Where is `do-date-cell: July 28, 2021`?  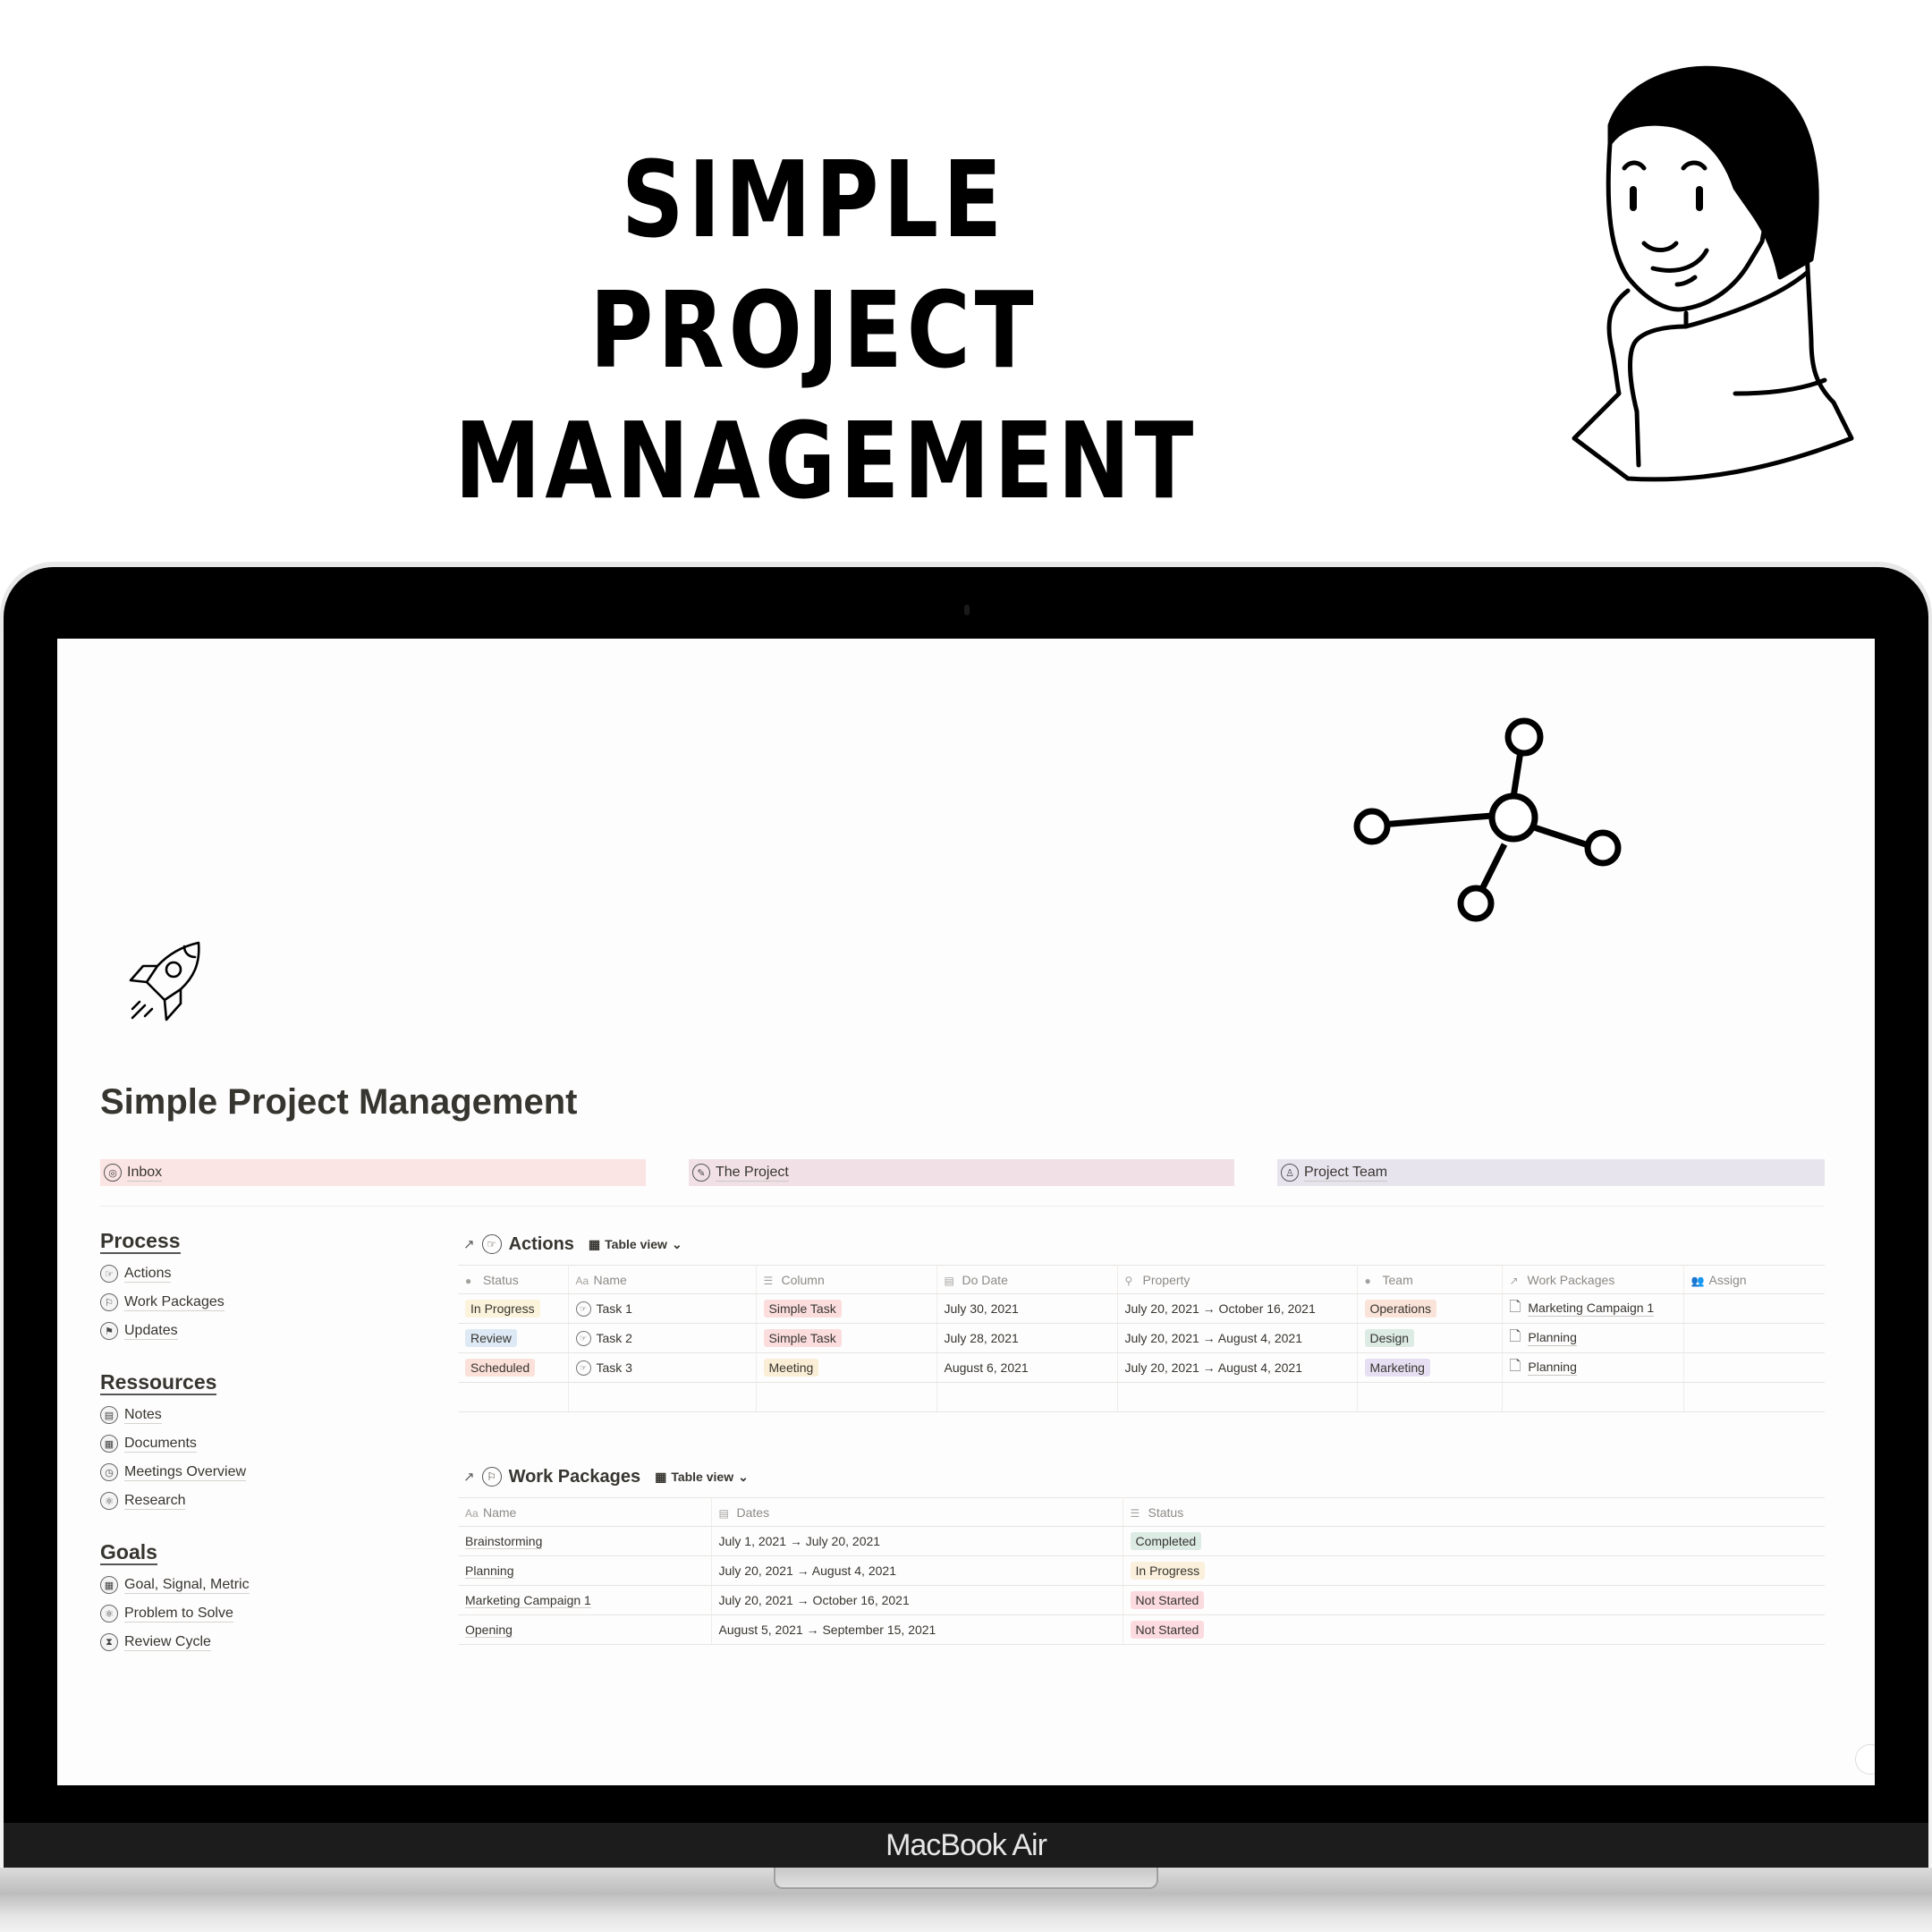
do-date-cell: July 28, 2021 is located at coordinates (1027, 1338).